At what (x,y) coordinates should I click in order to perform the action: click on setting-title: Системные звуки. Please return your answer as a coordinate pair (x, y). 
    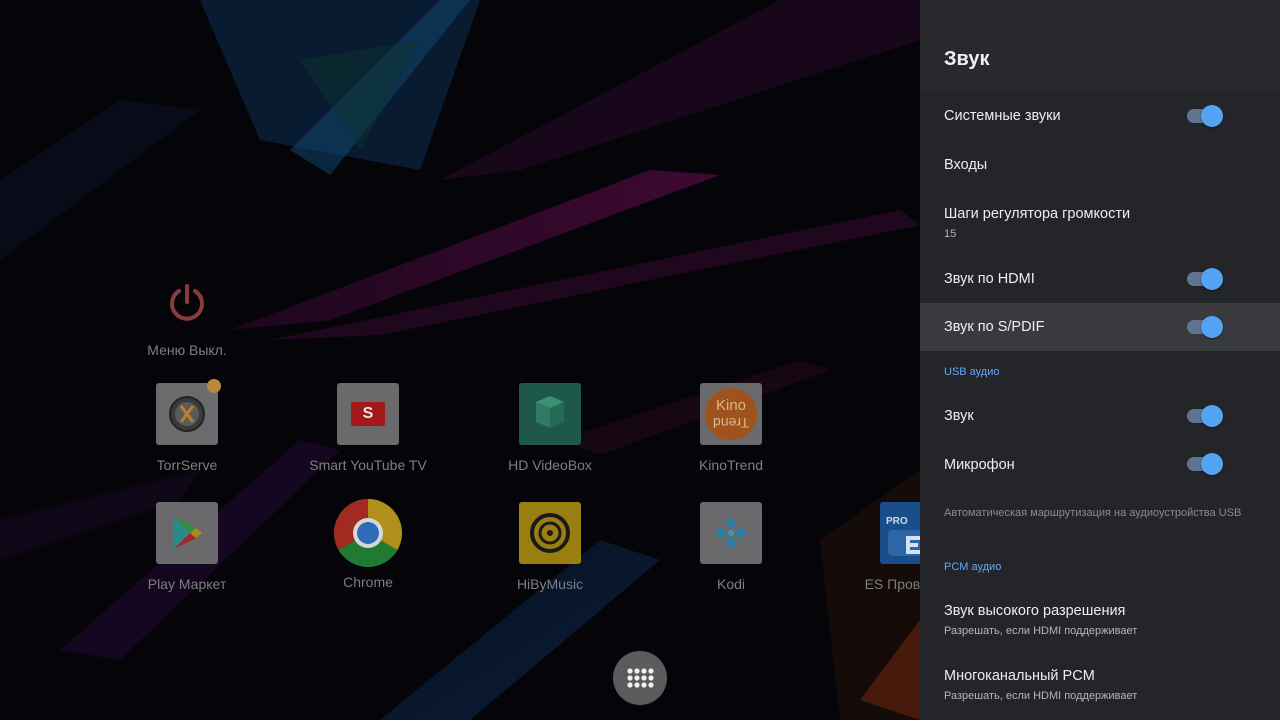
    Looking at the image, I should click on (1002, 116).